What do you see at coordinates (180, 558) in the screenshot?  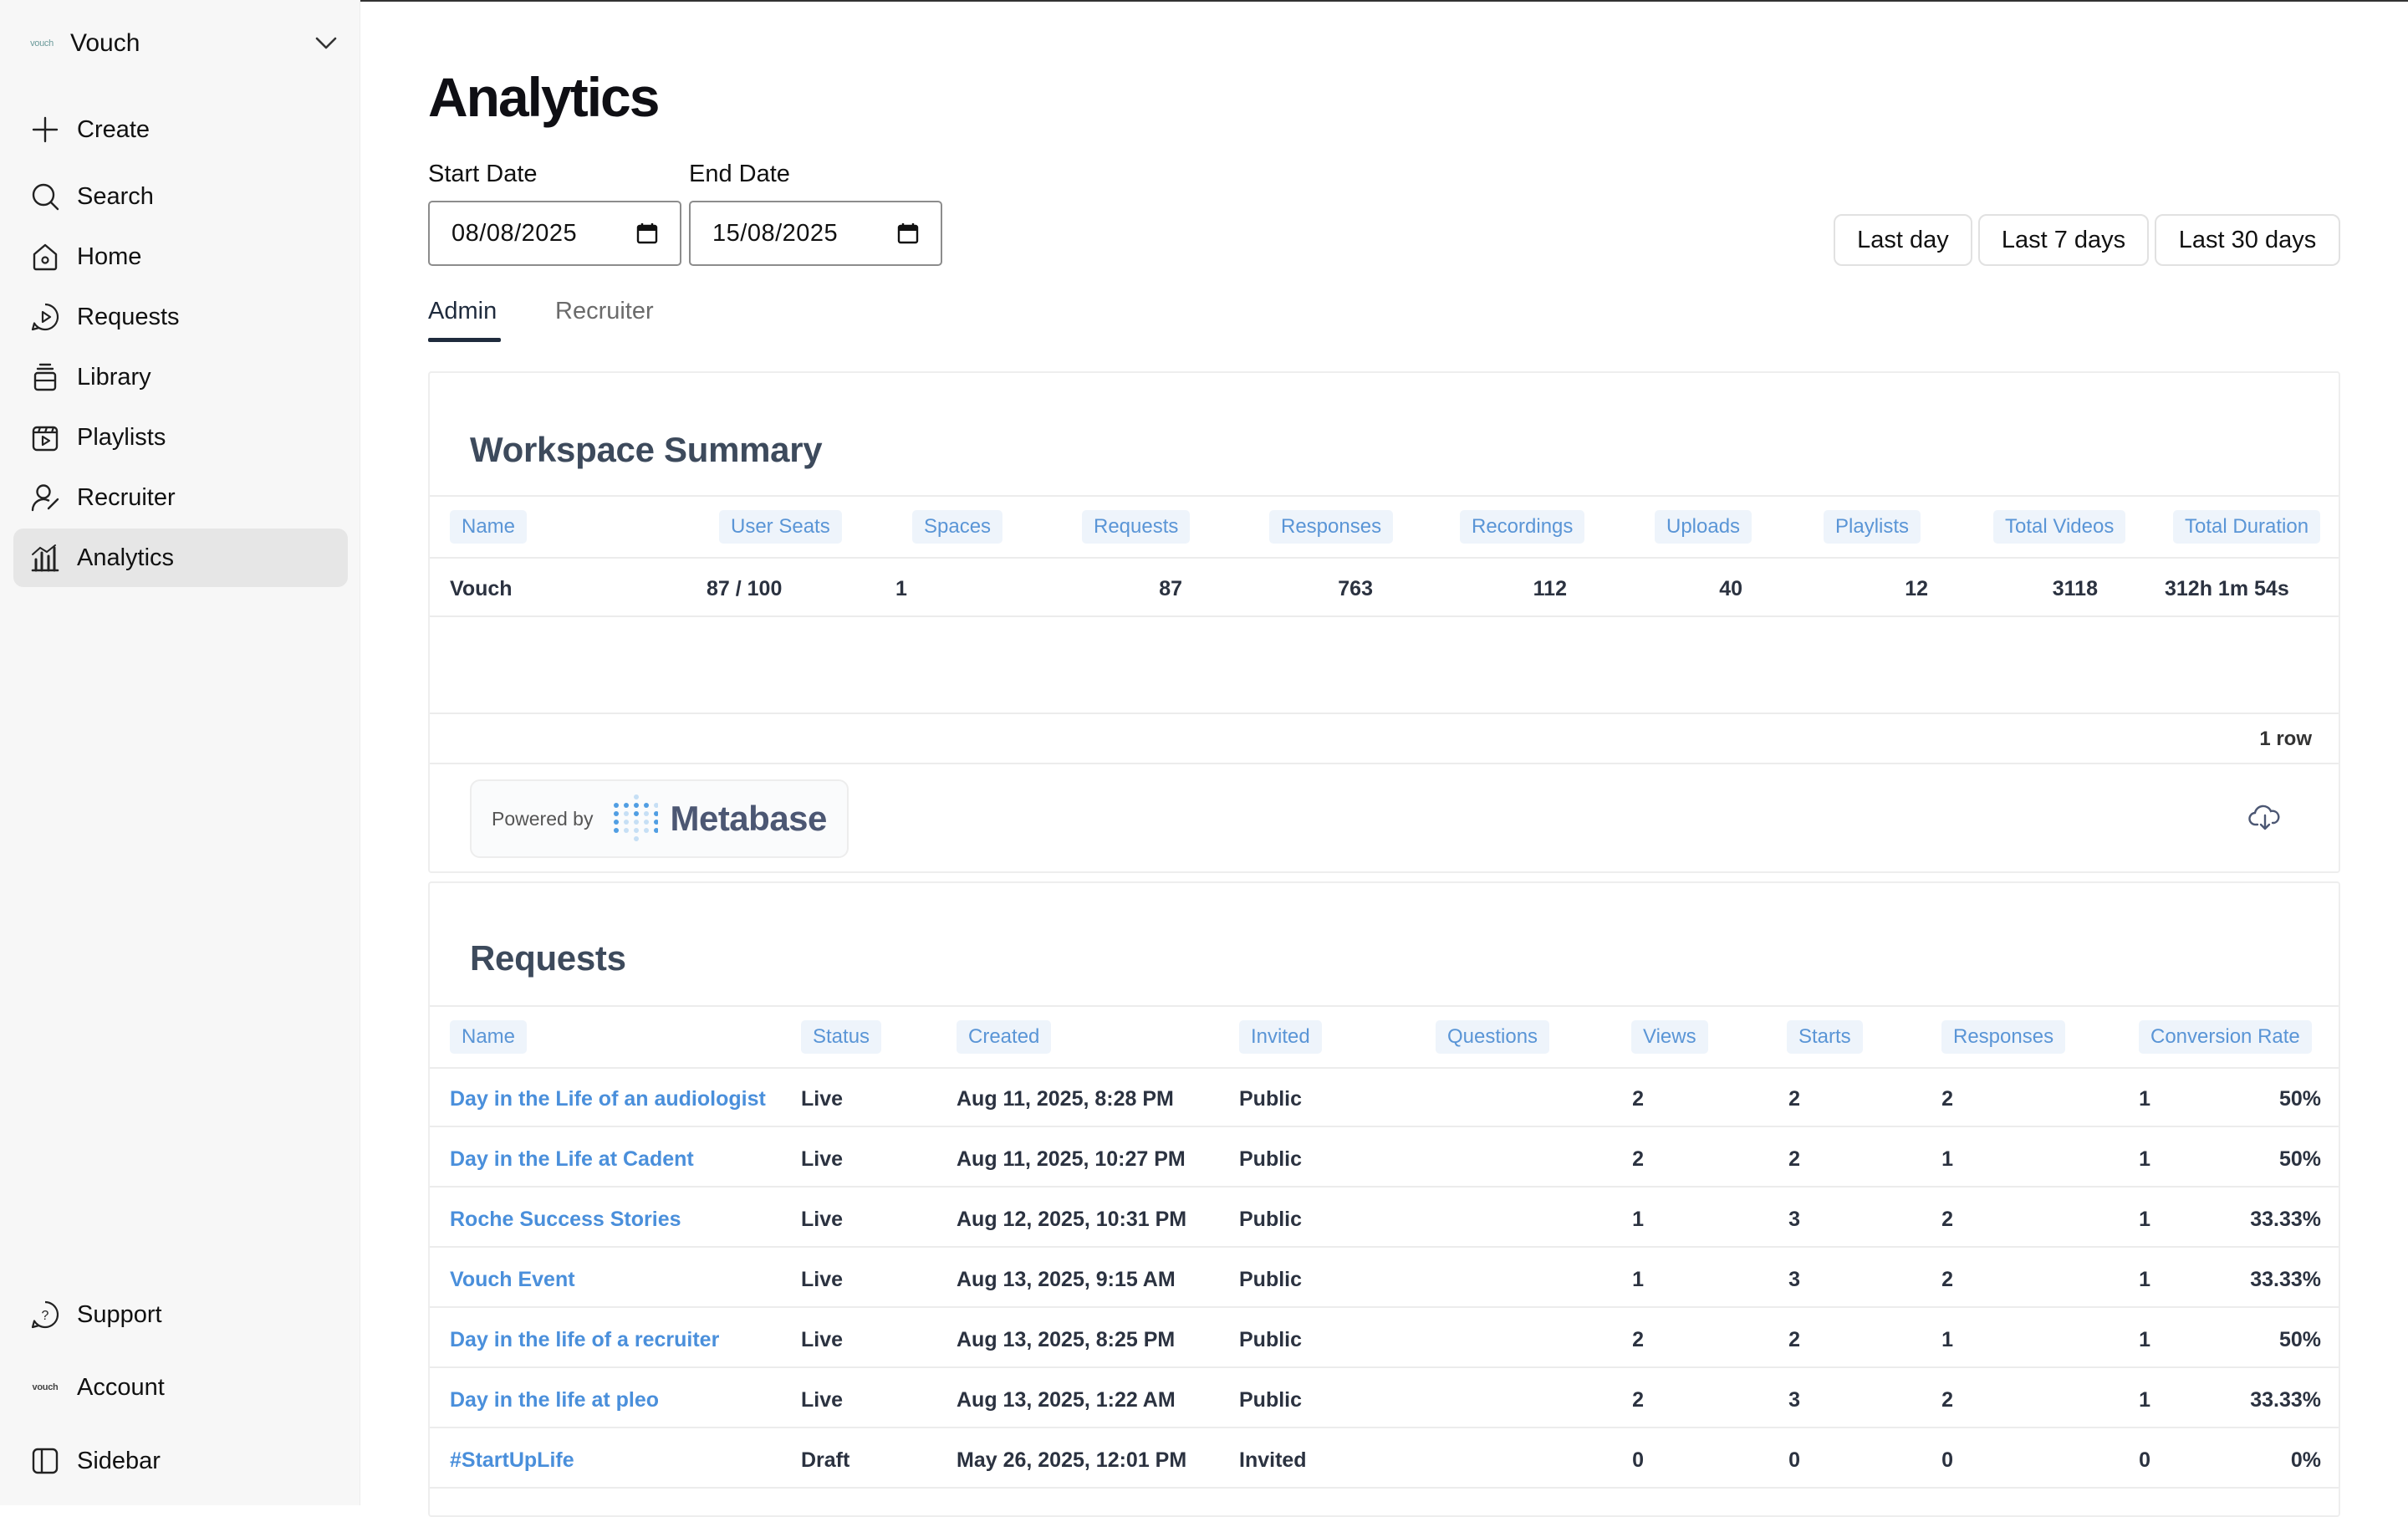 I see `sidebar-item-analytics: Analytics` at bounding box center [180, 558].